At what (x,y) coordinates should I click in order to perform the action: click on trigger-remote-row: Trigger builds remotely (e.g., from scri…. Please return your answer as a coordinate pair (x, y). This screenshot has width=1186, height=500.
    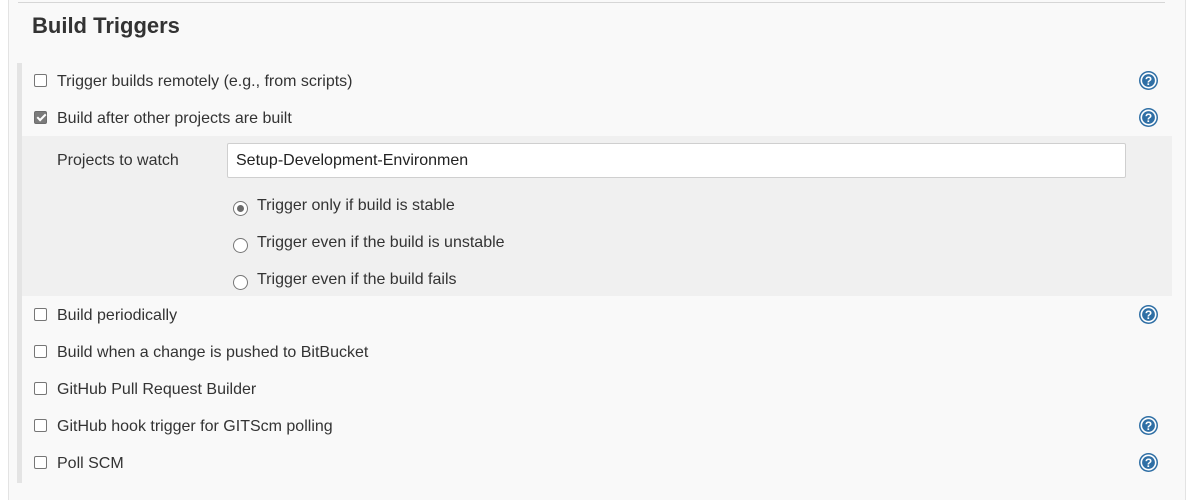
    Looking at the image, I should click on (597, 81).